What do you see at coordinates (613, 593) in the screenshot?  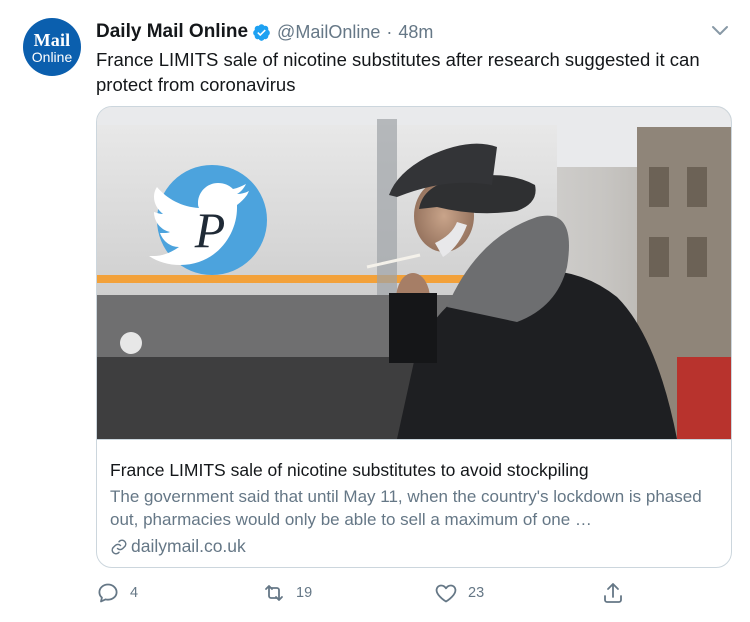 I see `share-icon` at bounding box center [613, 593].